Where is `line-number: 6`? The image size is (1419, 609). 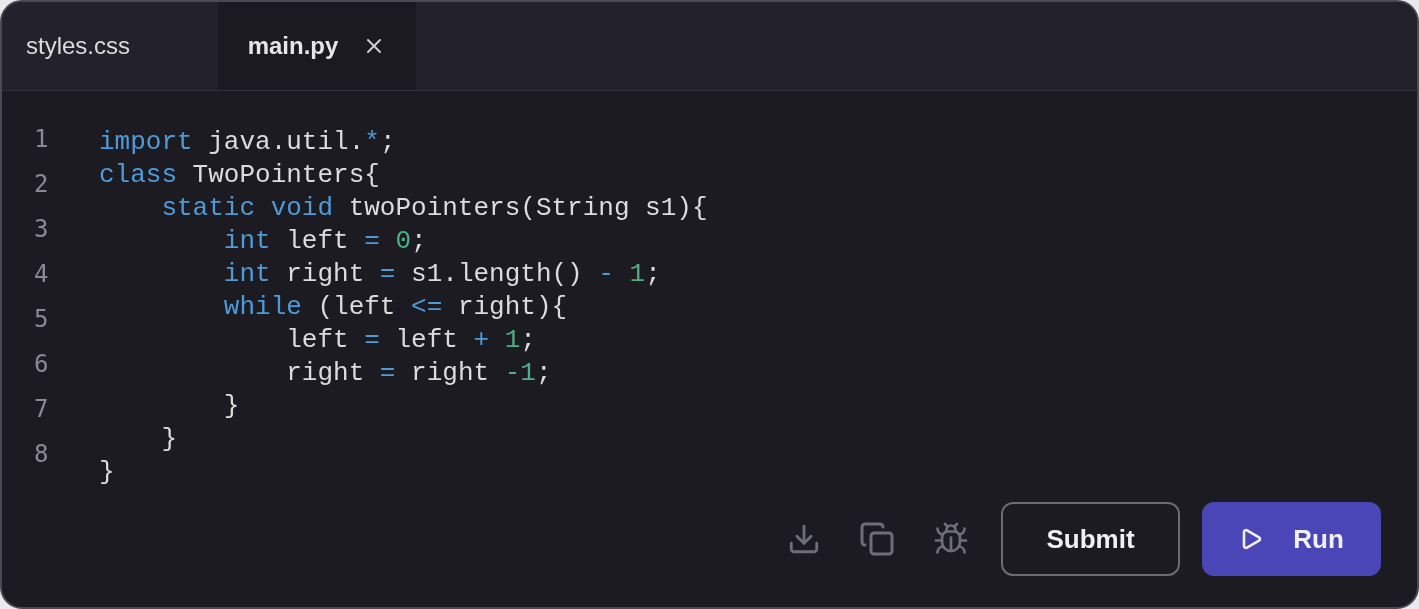
line-number: 6 is located at coordinates (41, 364).